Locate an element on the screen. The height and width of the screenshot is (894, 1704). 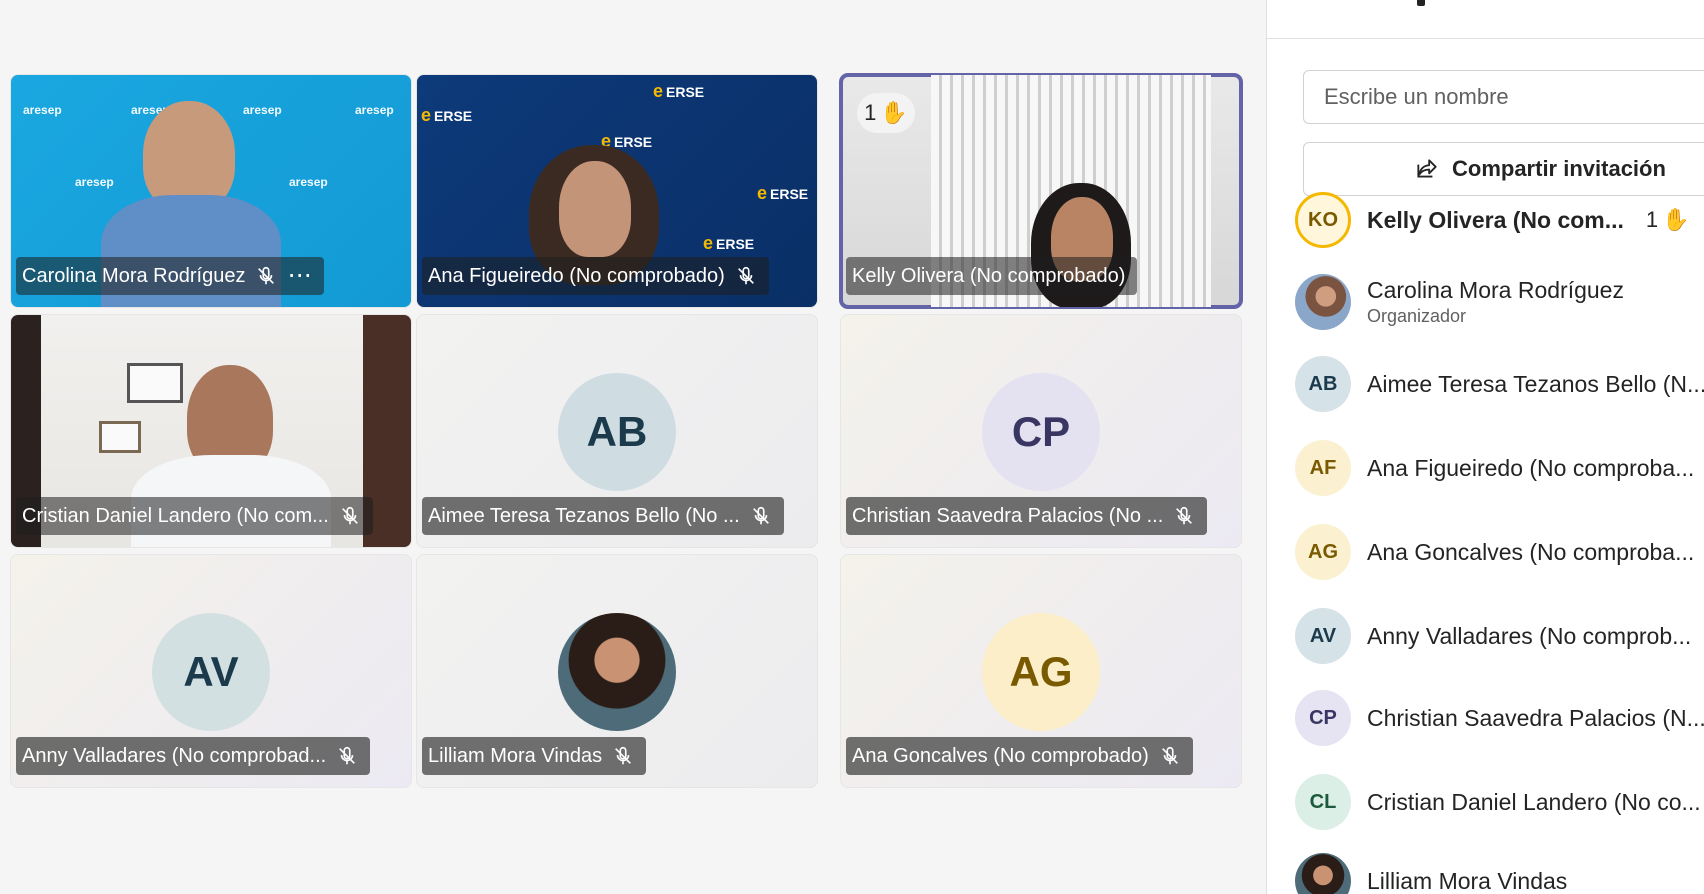
tile-name-label: Ana Goncalves (No comprobado) is located at coordinates (1019, 756).